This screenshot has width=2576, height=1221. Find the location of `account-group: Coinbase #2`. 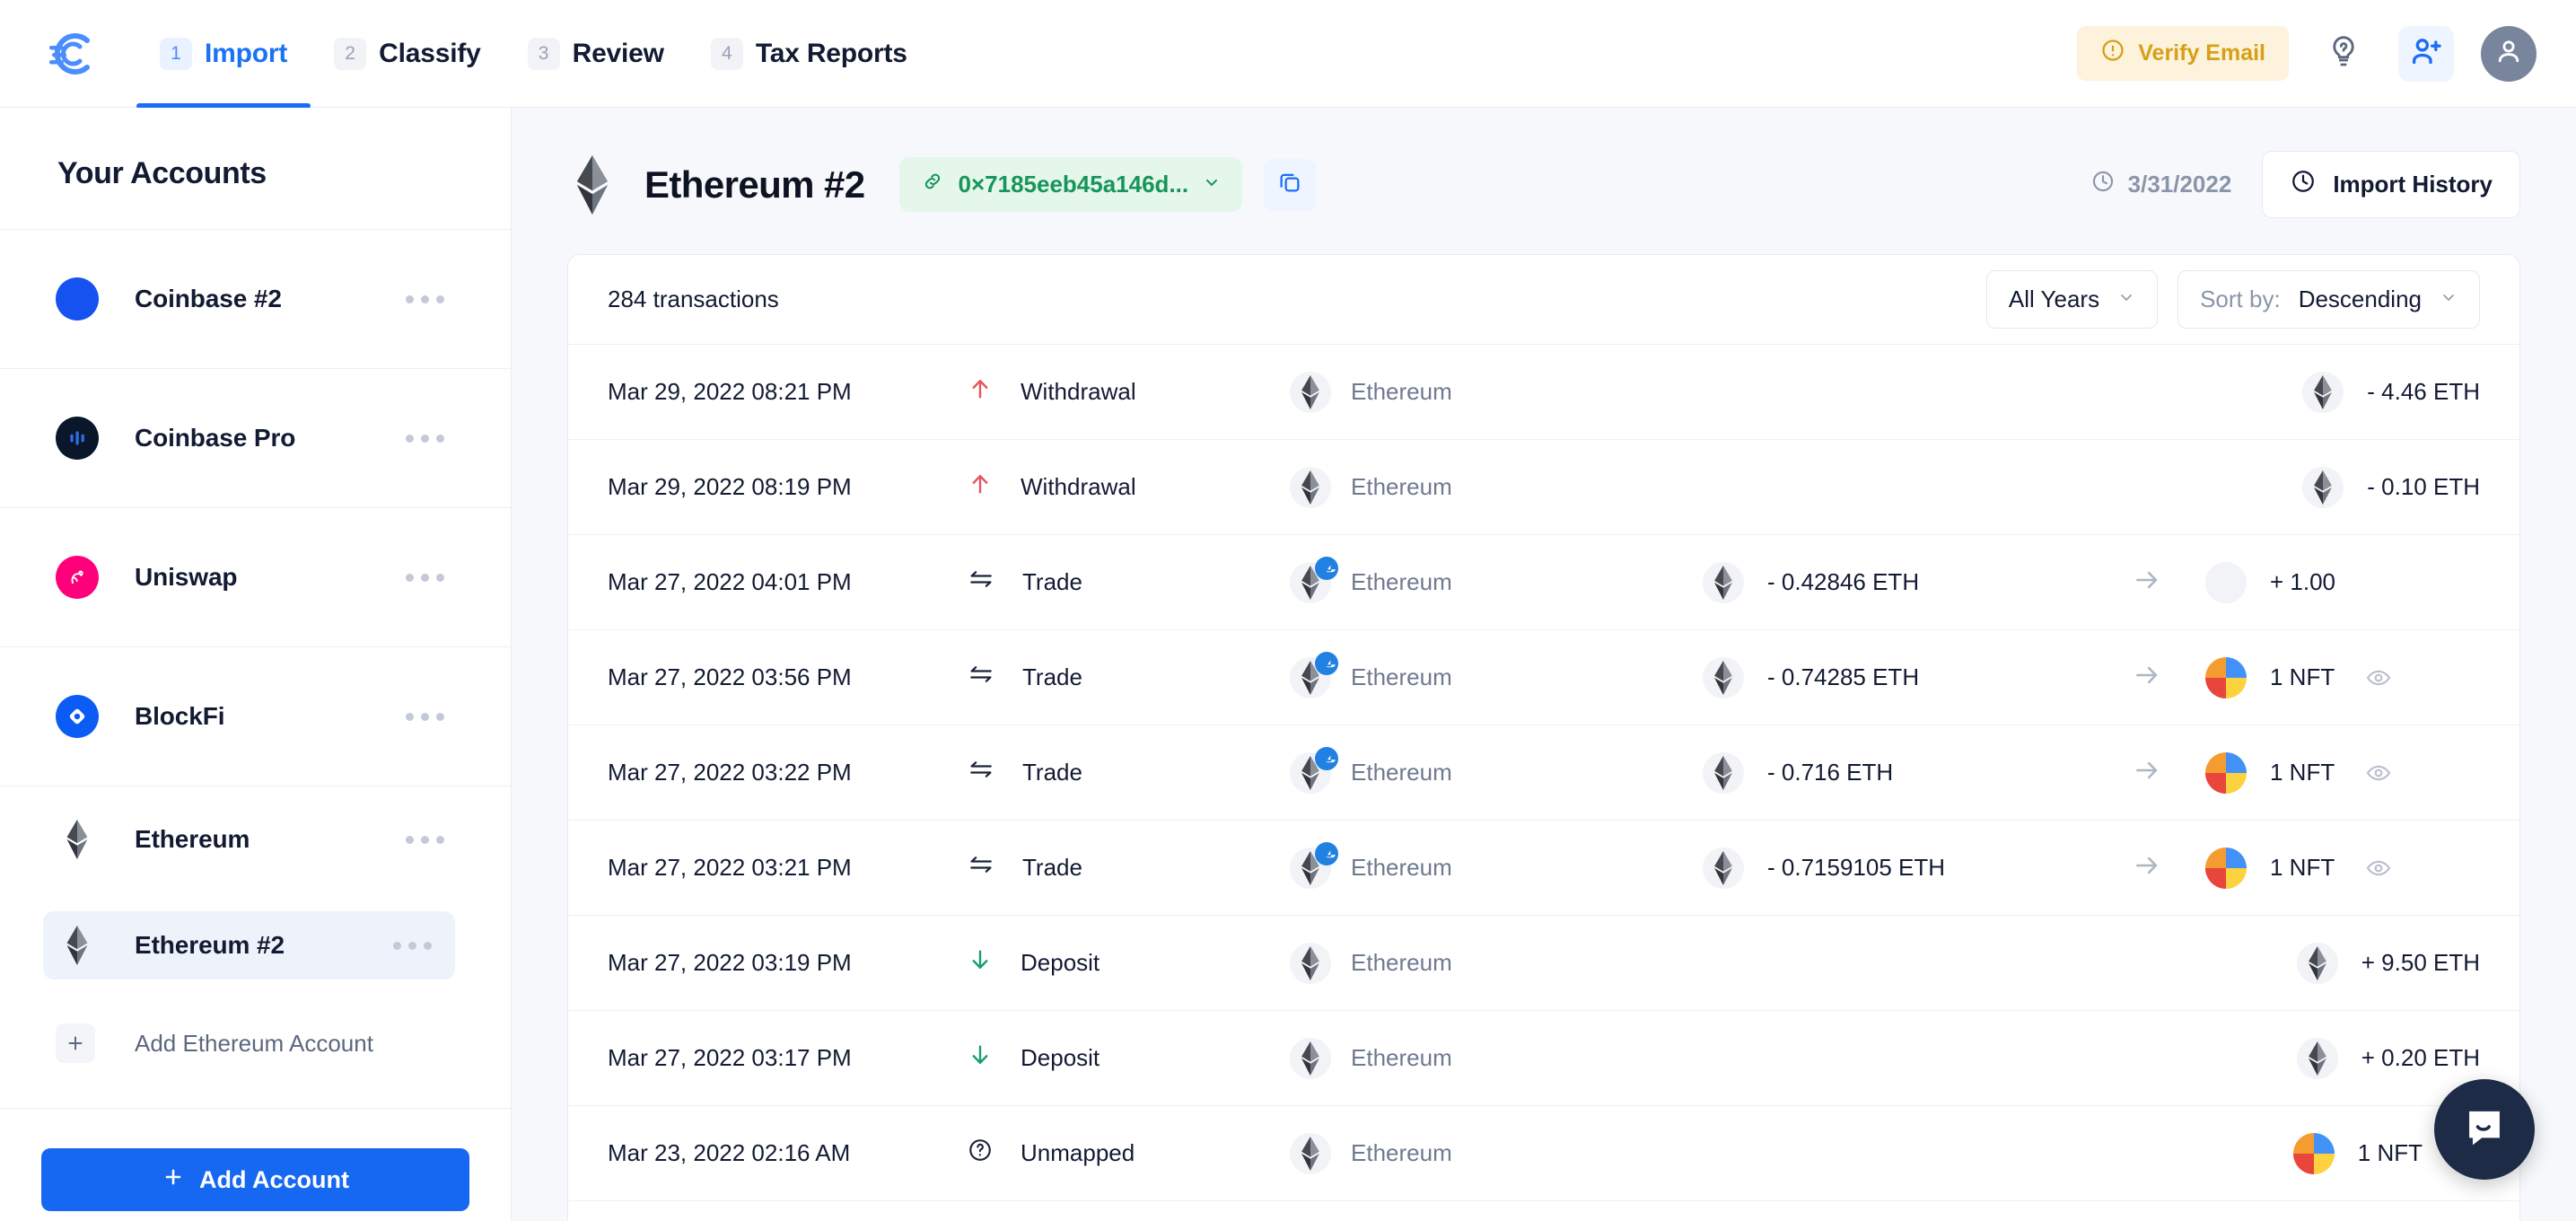

account-group: Coinbase #2 is located at coordinates (255, 299).